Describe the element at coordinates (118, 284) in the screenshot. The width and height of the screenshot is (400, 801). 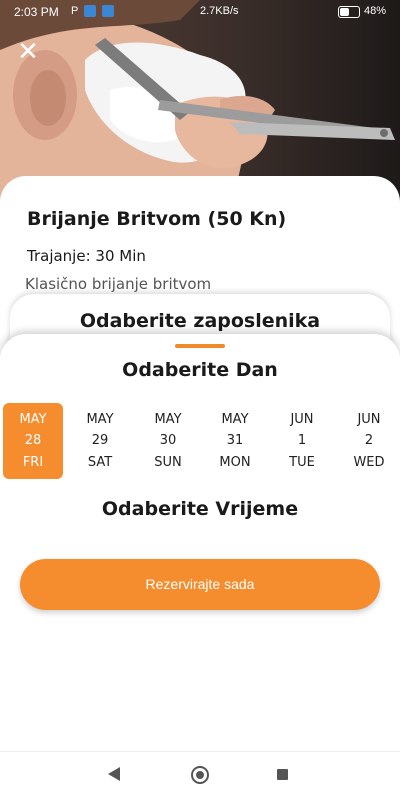
I see `service-description: Klasično brijanje britvom` at that location.